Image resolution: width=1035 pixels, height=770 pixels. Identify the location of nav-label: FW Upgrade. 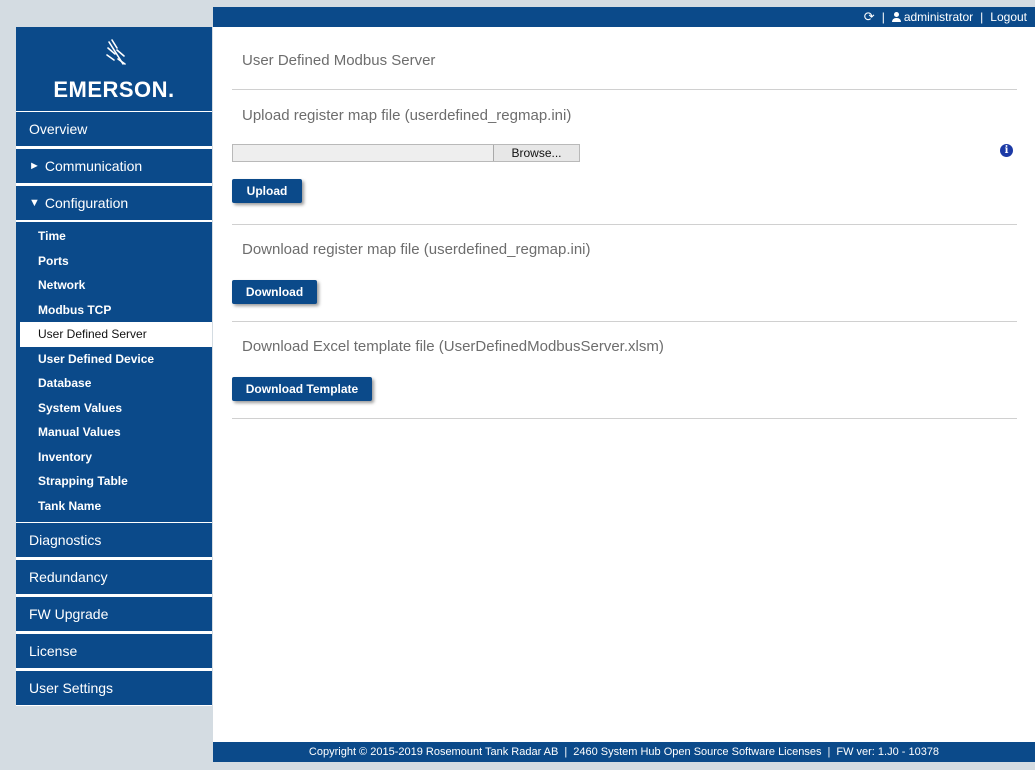
(69, 614).